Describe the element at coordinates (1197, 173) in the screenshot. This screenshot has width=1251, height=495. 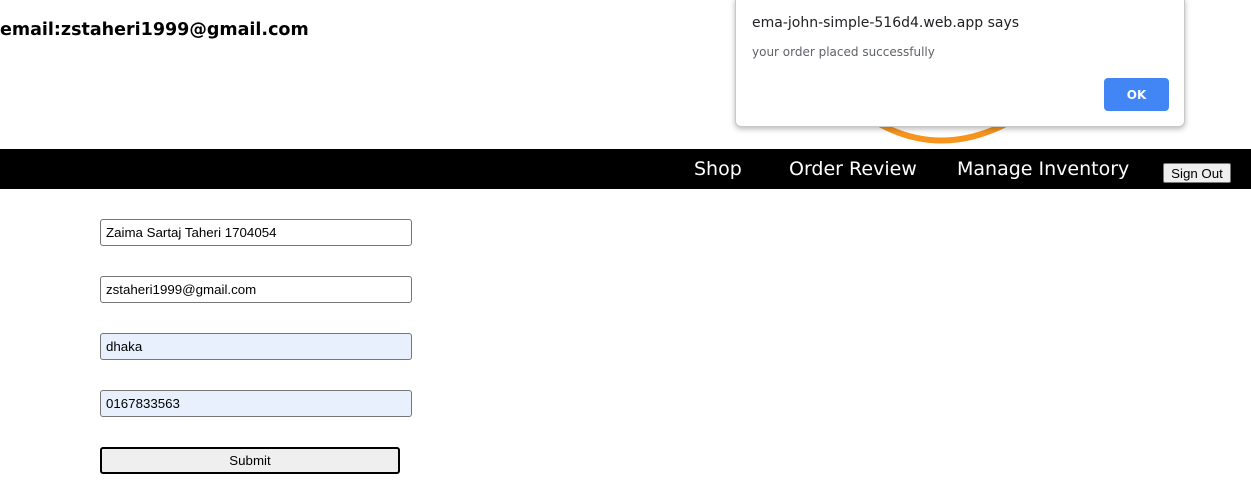
I see `sign-out-button: Sign Out` at that location.